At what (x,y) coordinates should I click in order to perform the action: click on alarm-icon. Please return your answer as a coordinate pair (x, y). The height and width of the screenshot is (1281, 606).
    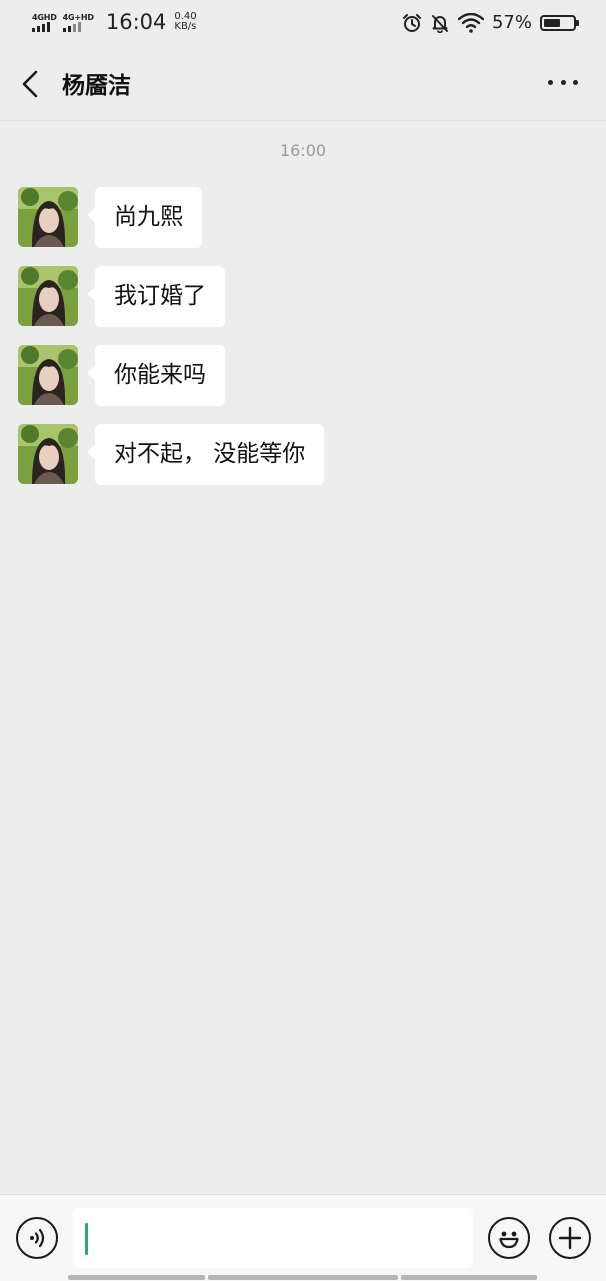
    Looking at the image, I should click on (411, 22).